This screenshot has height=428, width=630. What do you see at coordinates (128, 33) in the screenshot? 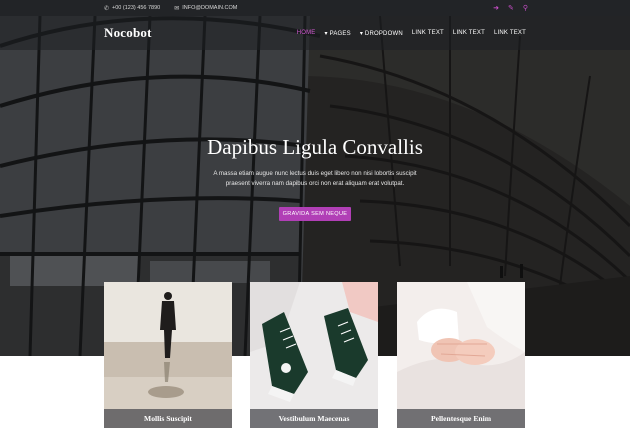
I see `site-logo: Nocobot` at bounding box center [128, 33].